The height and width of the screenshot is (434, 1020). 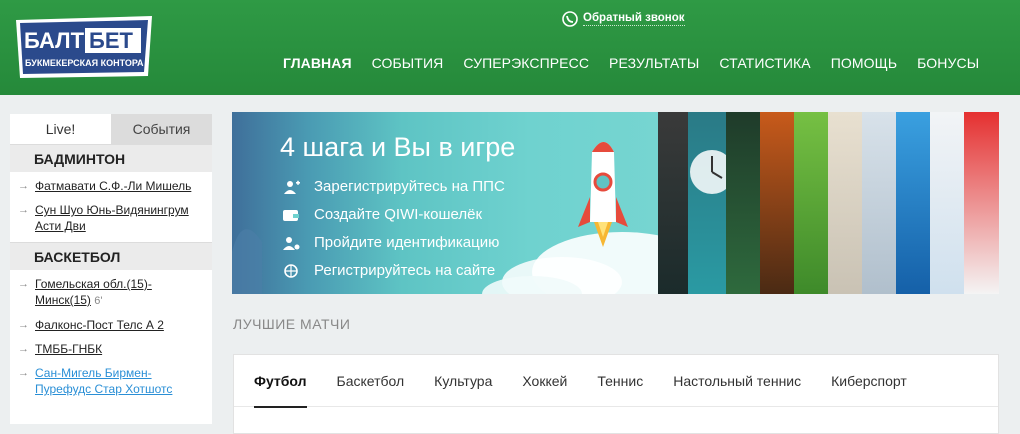 I want to click on match-time: 6', so click(x=98, y=301).